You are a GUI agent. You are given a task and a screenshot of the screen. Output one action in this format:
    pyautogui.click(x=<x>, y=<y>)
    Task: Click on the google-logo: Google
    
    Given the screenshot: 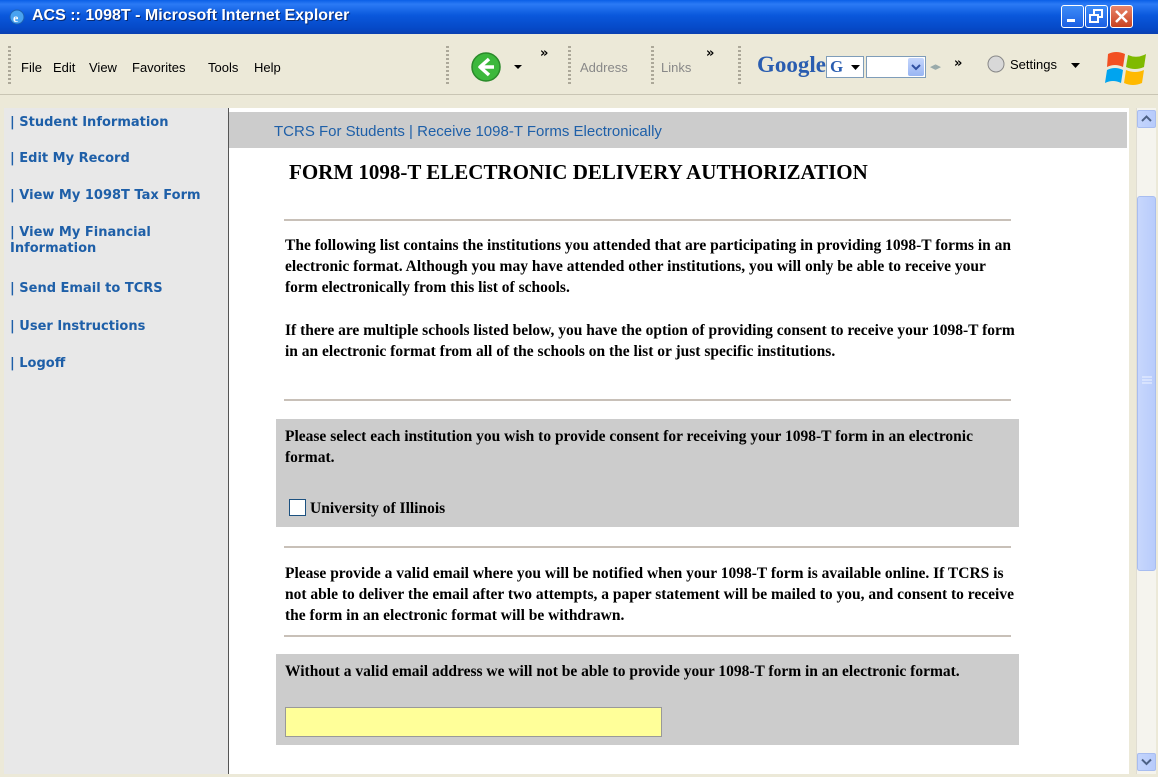 What is the action you would take?
    pyautogui.click(x=791, y=65)
    